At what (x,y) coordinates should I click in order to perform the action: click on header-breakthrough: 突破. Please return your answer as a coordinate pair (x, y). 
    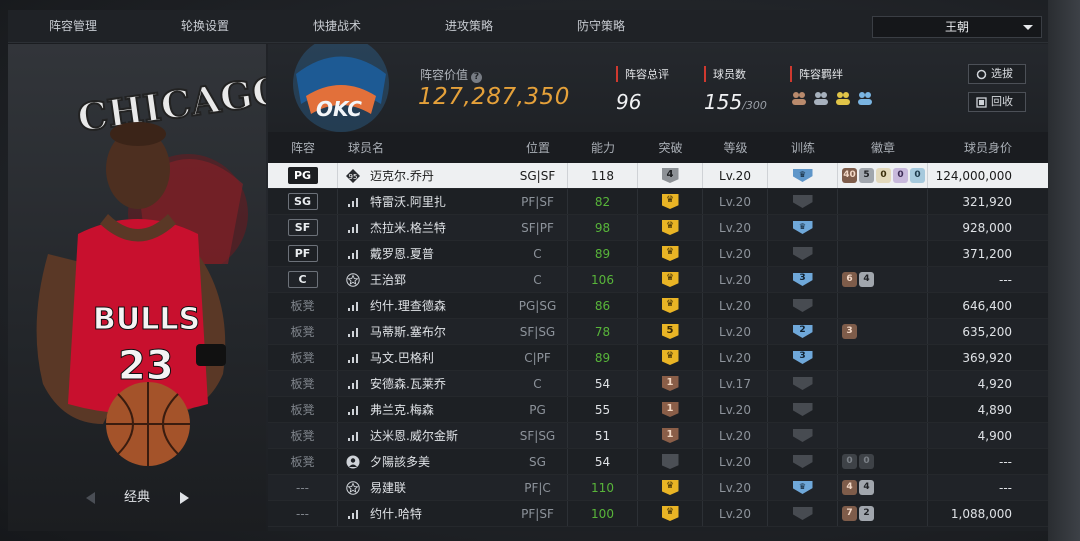
    Looking at the image, I should click on (670, 148).